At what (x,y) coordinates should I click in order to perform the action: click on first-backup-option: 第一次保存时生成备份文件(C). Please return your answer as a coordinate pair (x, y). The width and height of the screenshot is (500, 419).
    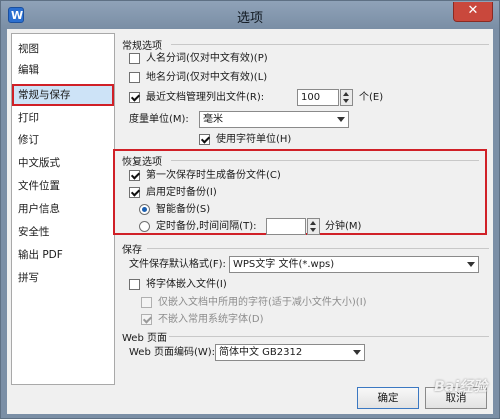
    Looking at the image, I should click on (279, 176).